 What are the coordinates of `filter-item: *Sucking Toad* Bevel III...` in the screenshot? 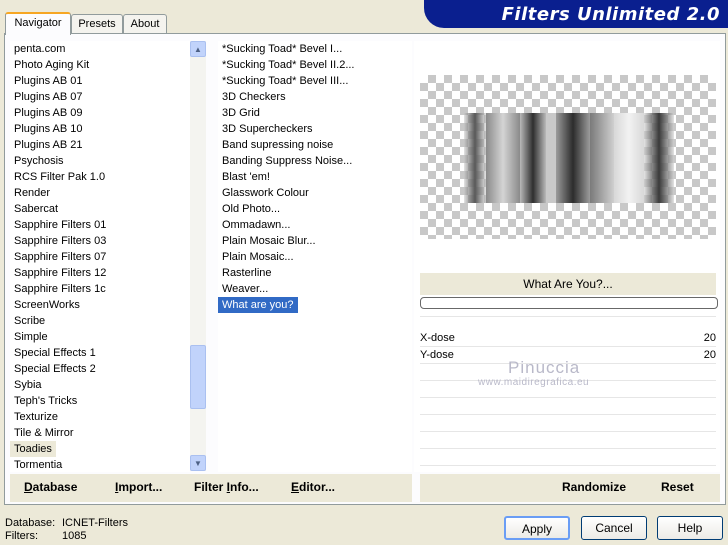 It's located at (315, 81).